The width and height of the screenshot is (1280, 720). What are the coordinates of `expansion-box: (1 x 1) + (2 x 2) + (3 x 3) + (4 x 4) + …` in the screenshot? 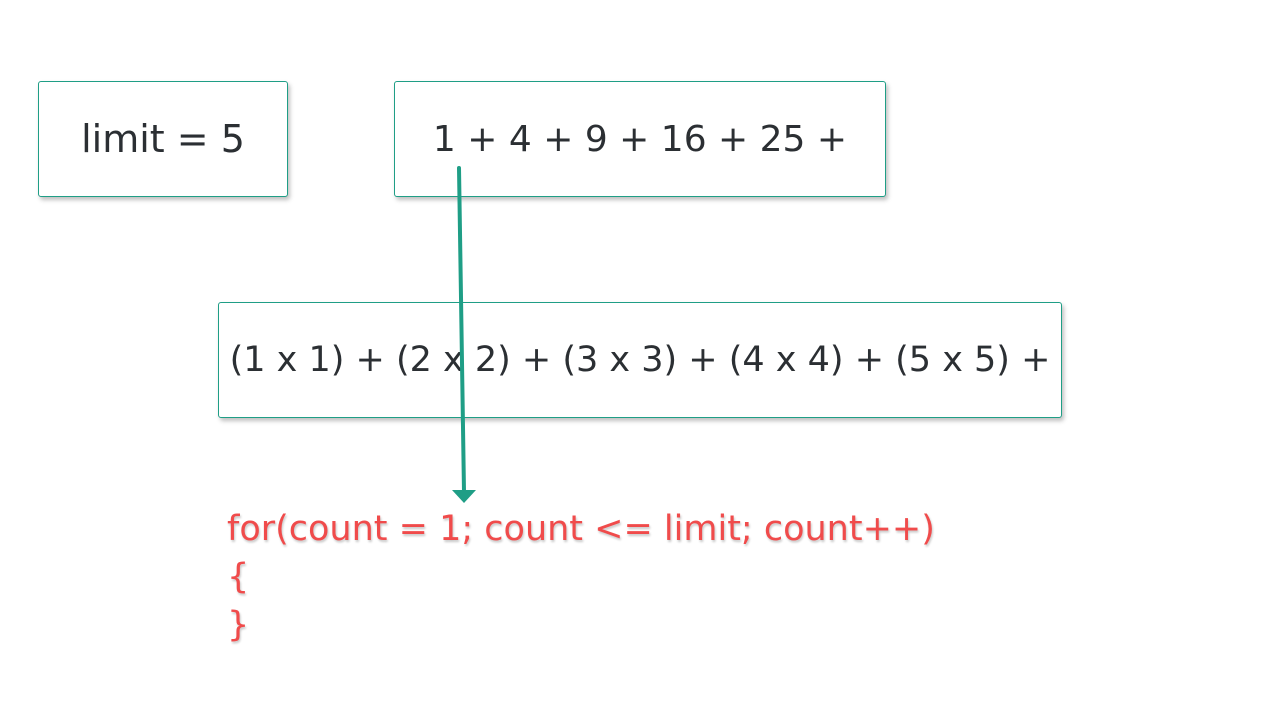 It's located at (640, 360).